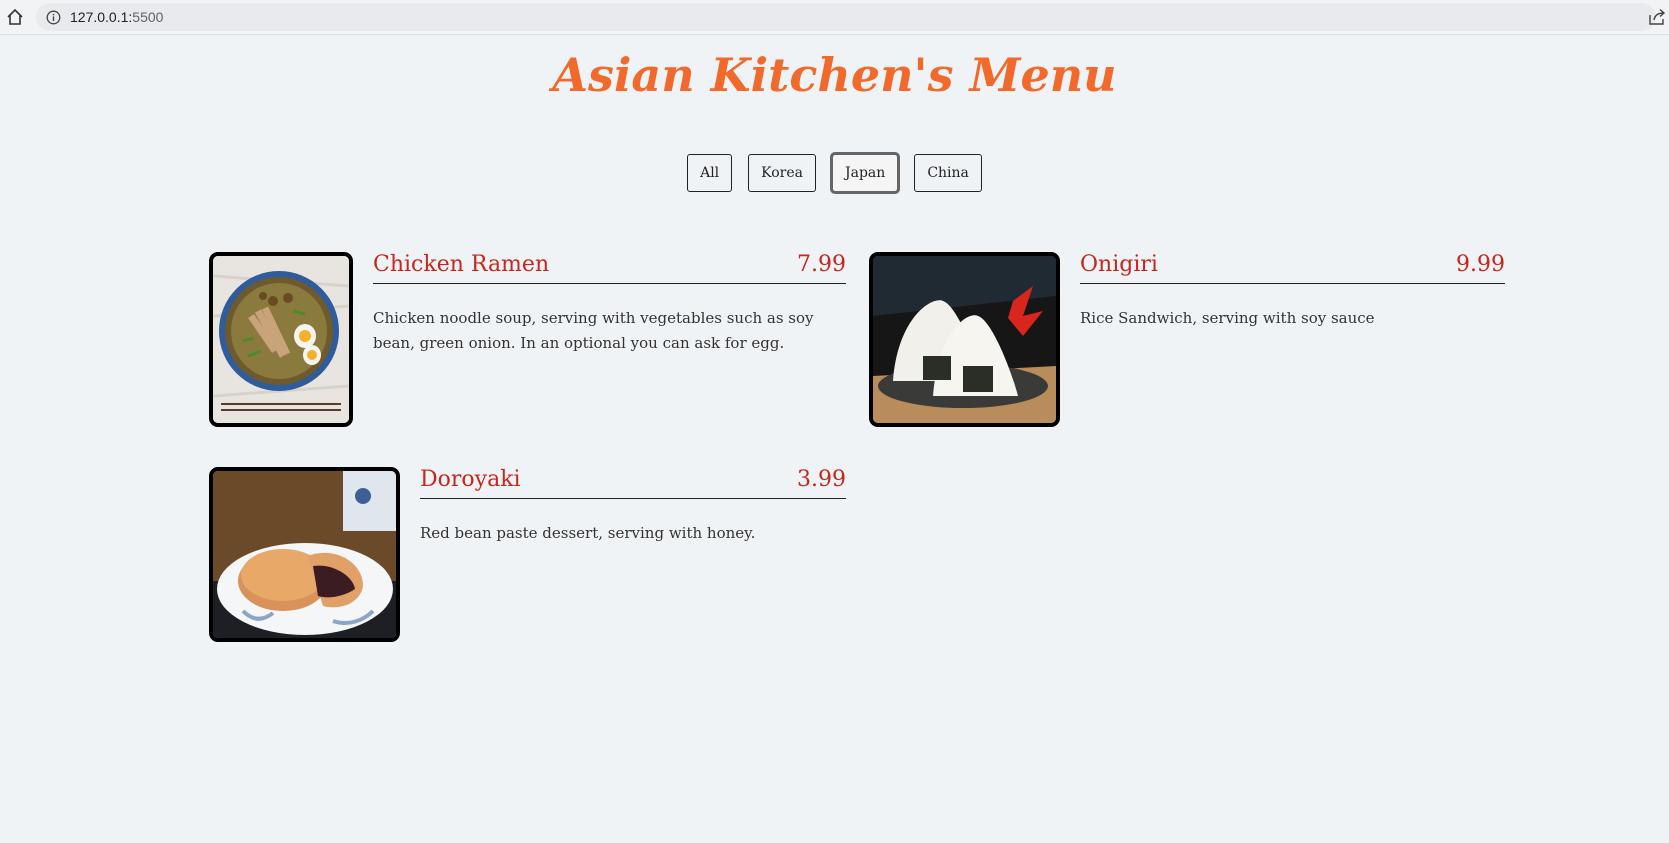 This screenshot has height=843, width=1669. I want to click on filter-korea-button: Korea, so click(782, 173).